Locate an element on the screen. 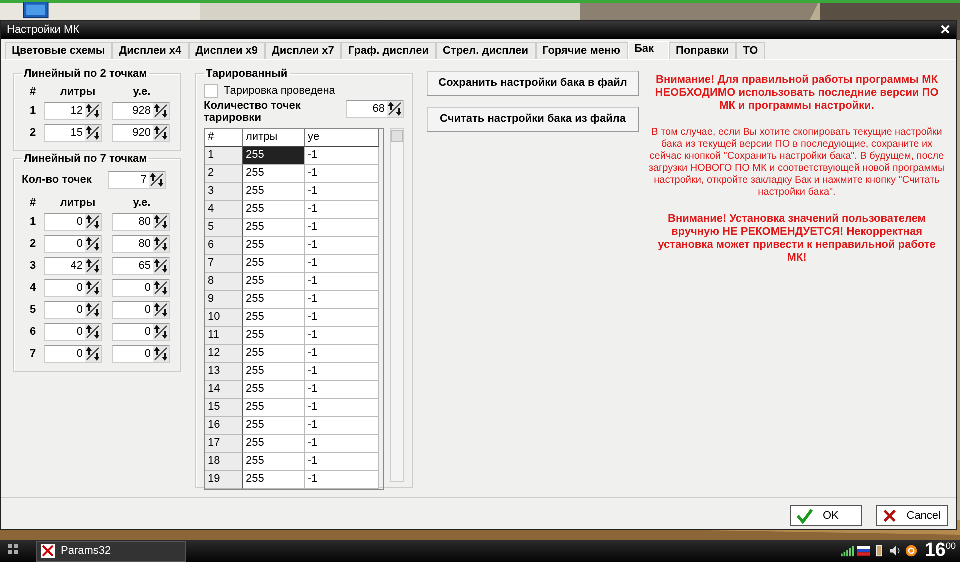  flag-icon is located at coordinates (863, 551).